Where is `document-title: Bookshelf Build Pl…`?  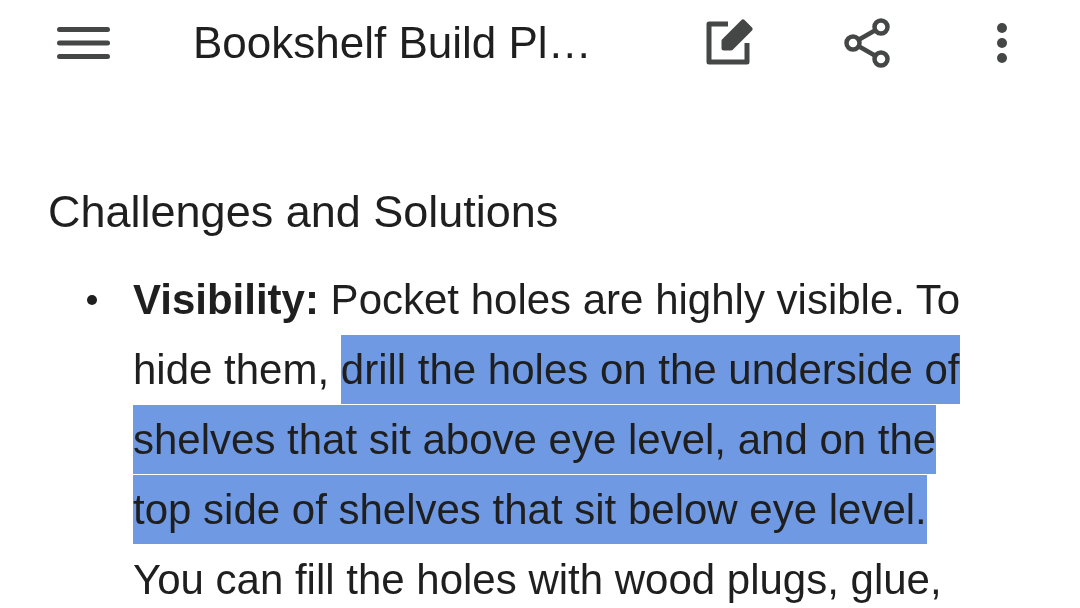
document-title: Bookshelf Build Pl… is located at coordinates (392, 43).